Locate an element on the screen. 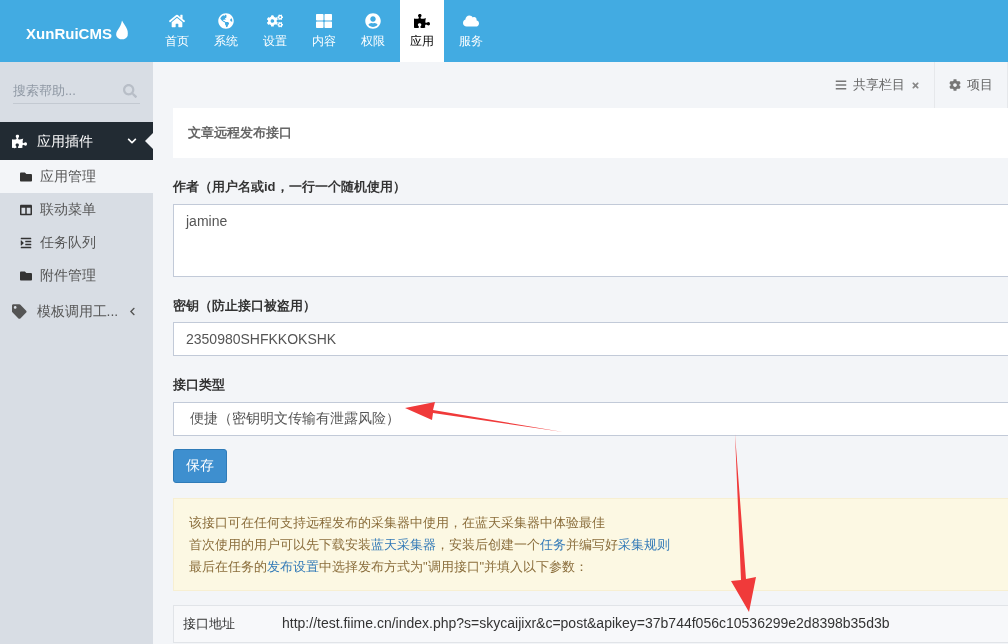 The image size is (1008, 644). menu-group: 应用插件 is located at coordinates (76, 141).